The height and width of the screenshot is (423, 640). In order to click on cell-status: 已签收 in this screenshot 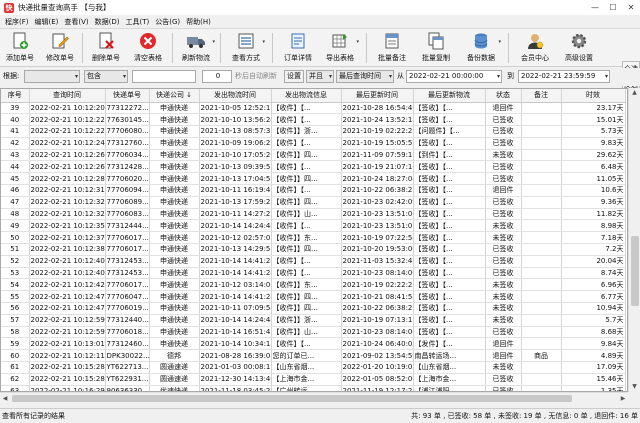, I will do `click(503, 332)`.